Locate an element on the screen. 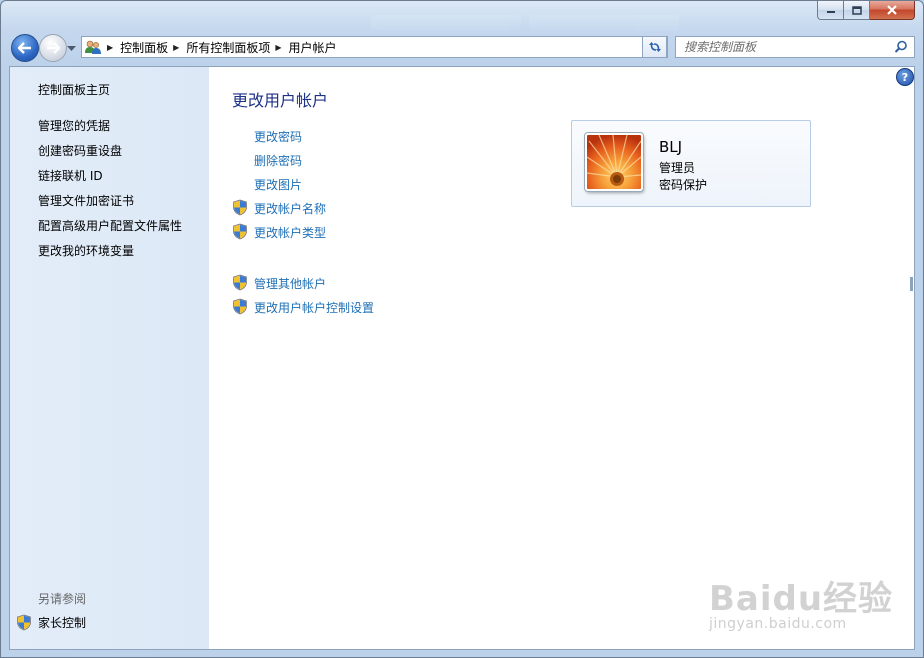  users-icon is located at coordinates (93, 47).